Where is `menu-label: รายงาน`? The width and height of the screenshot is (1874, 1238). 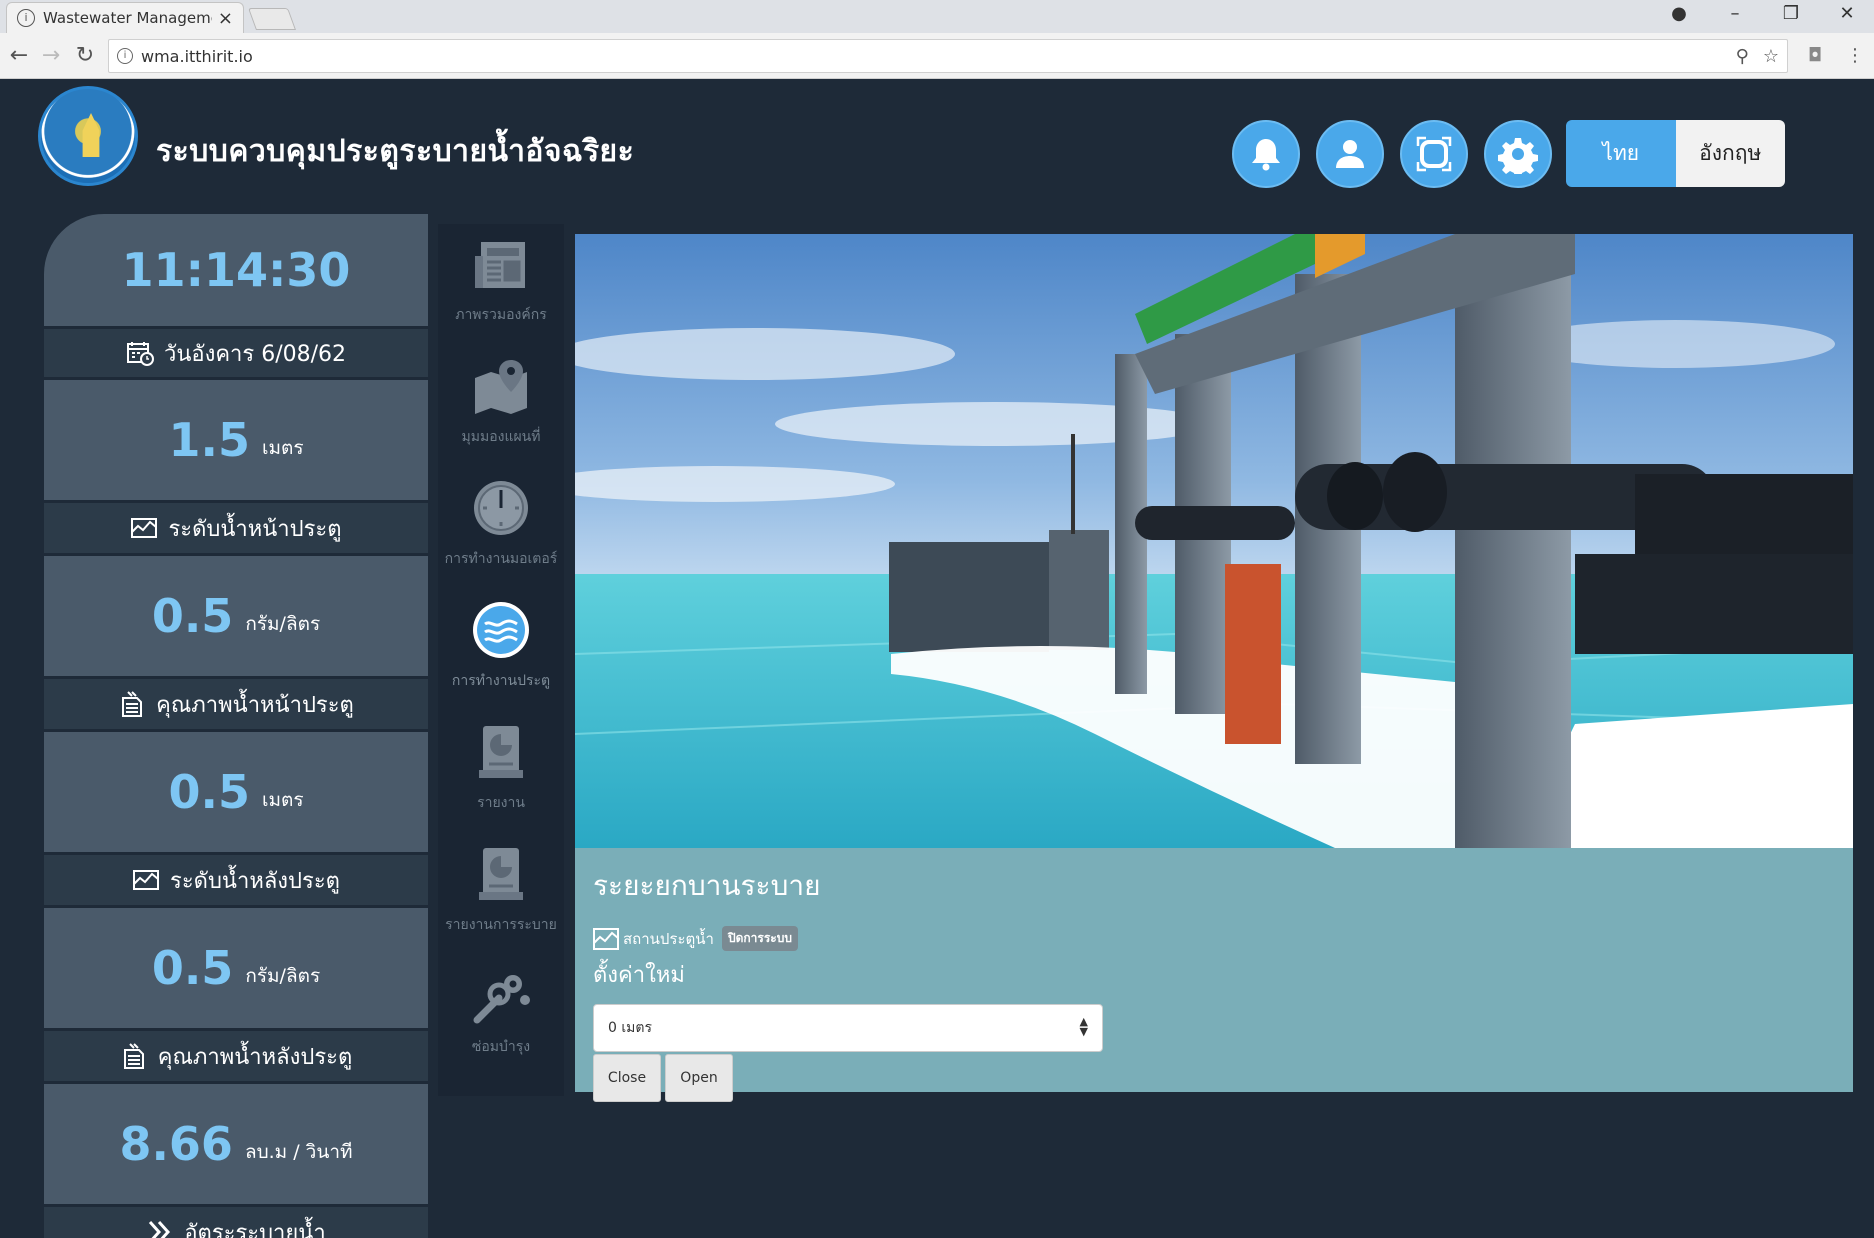 menu-label: รายงาน is located at coordinates (501, 803).